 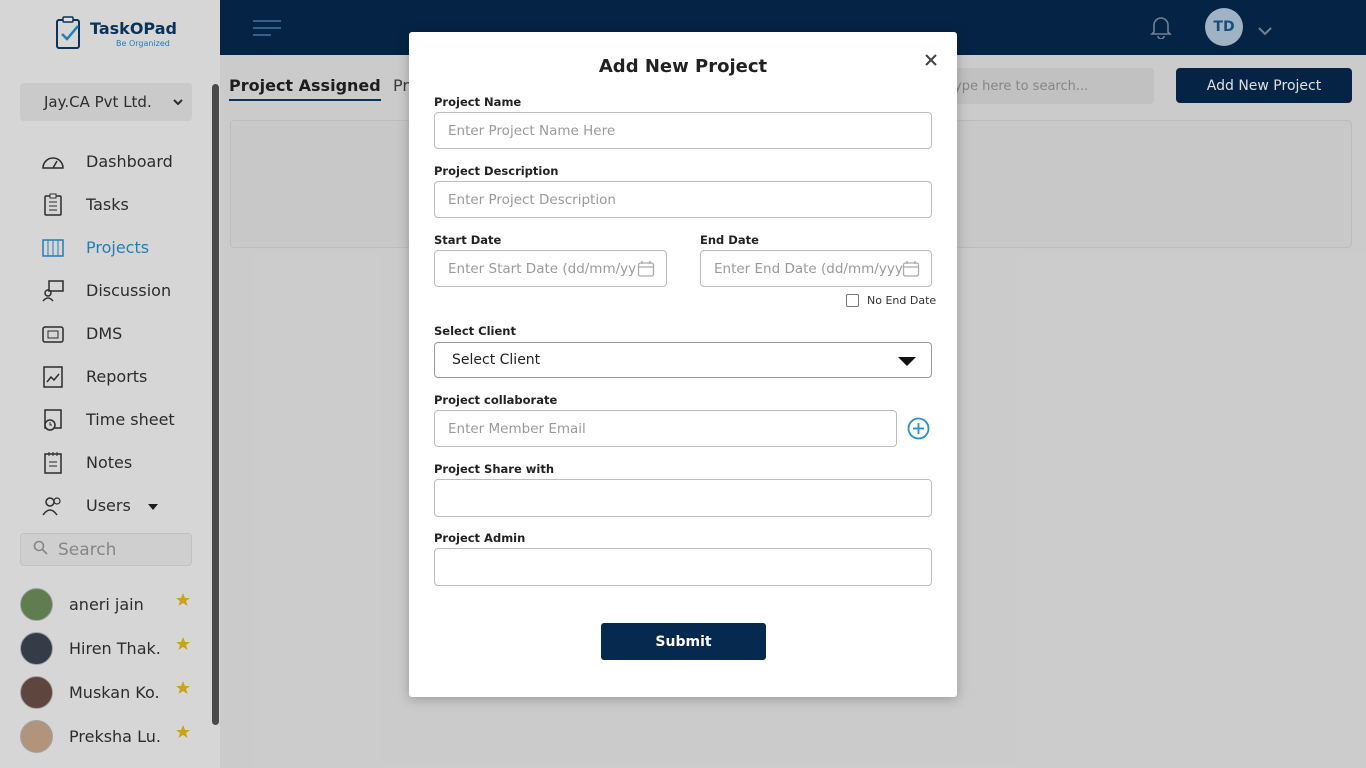 What do you see at coordinates (852, 300) in the screenshot?
I see `no-end-date-checkbox` at bounding box center [852, 300].